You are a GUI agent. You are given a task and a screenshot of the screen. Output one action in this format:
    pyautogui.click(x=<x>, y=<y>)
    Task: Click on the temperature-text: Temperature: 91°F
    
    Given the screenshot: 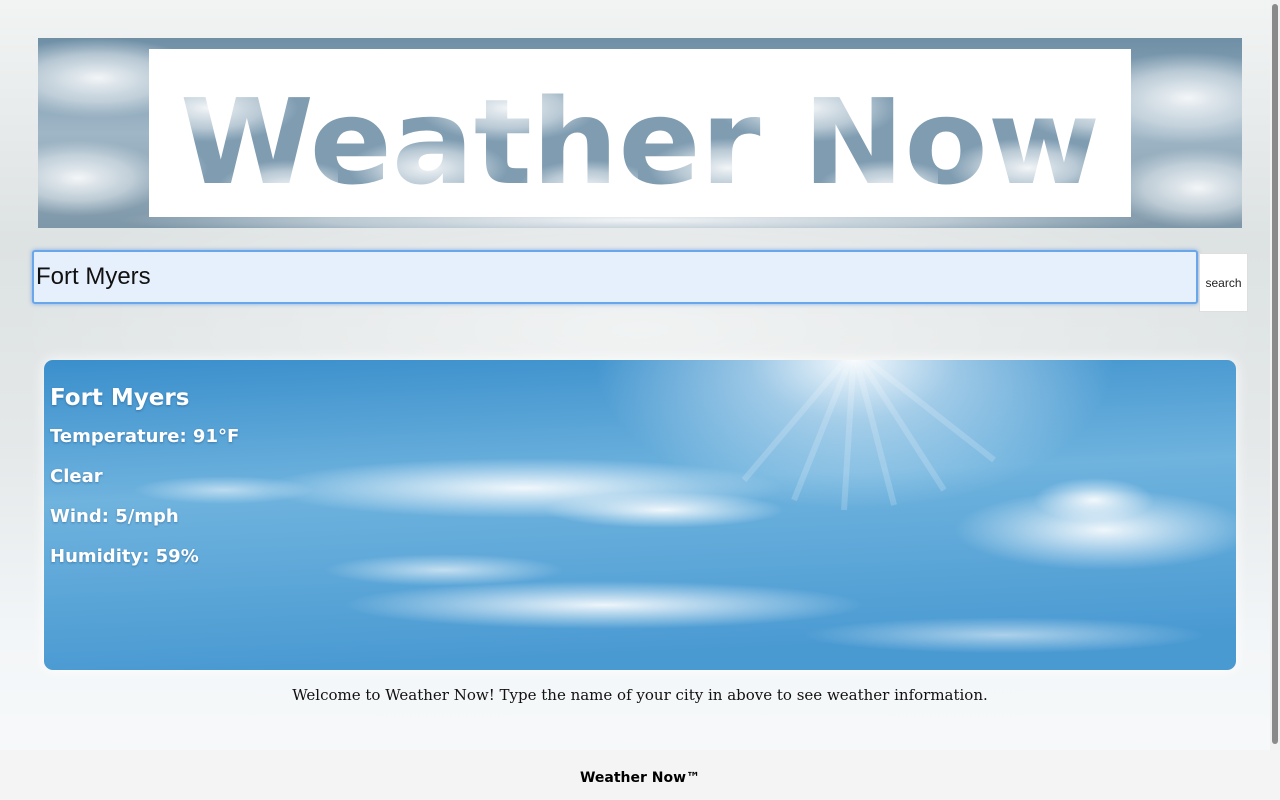 What is the action you would take?
    pyautogui.click(x=145, y=436)
    